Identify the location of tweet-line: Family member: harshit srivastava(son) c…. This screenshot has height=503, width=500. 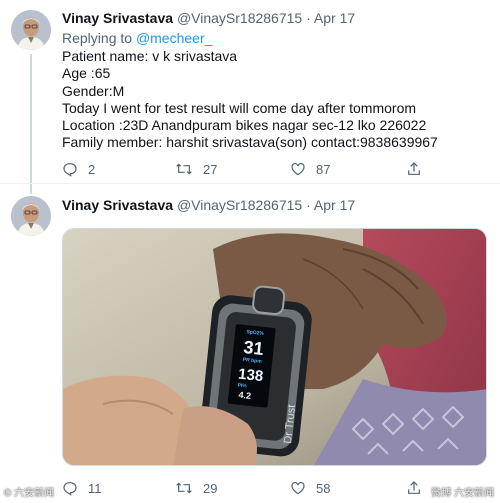
(250, 142).